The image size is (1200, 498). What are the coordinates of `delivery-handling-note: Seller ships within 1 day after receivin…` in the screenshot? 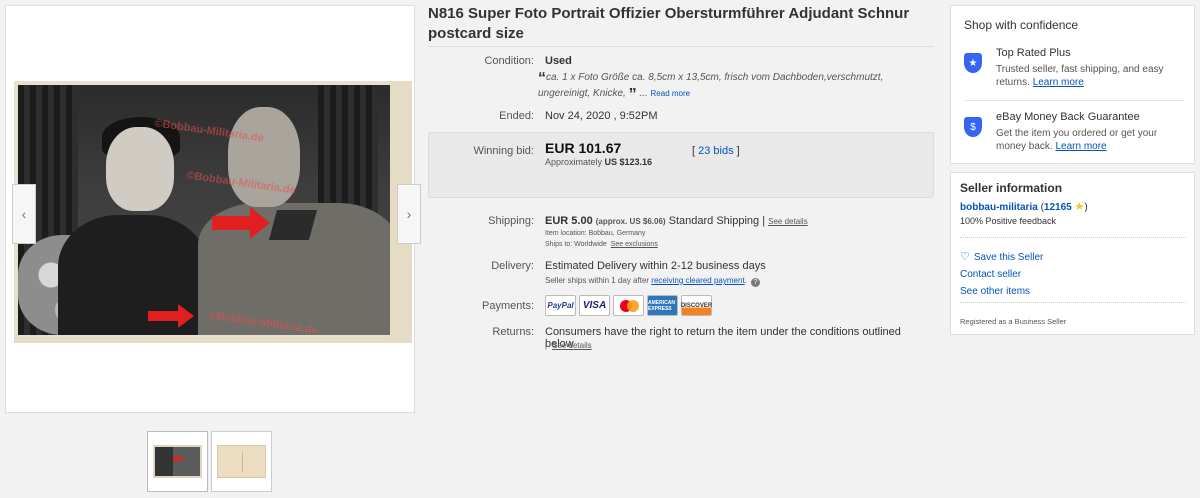 It's located at (652, 281).